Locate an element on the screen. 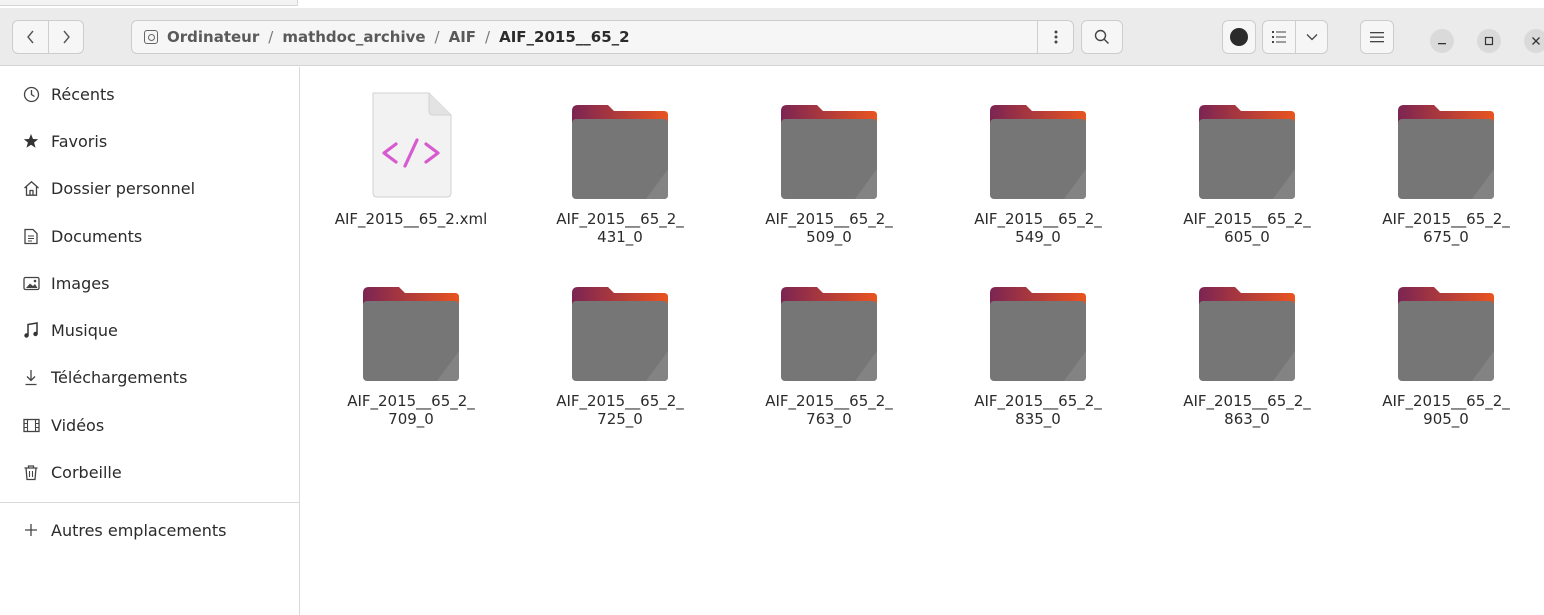 This screenshot has height=615, width=1544. folder-item: AIF_2015__65_2_ 763_0 is located at coordinates (829, 341).